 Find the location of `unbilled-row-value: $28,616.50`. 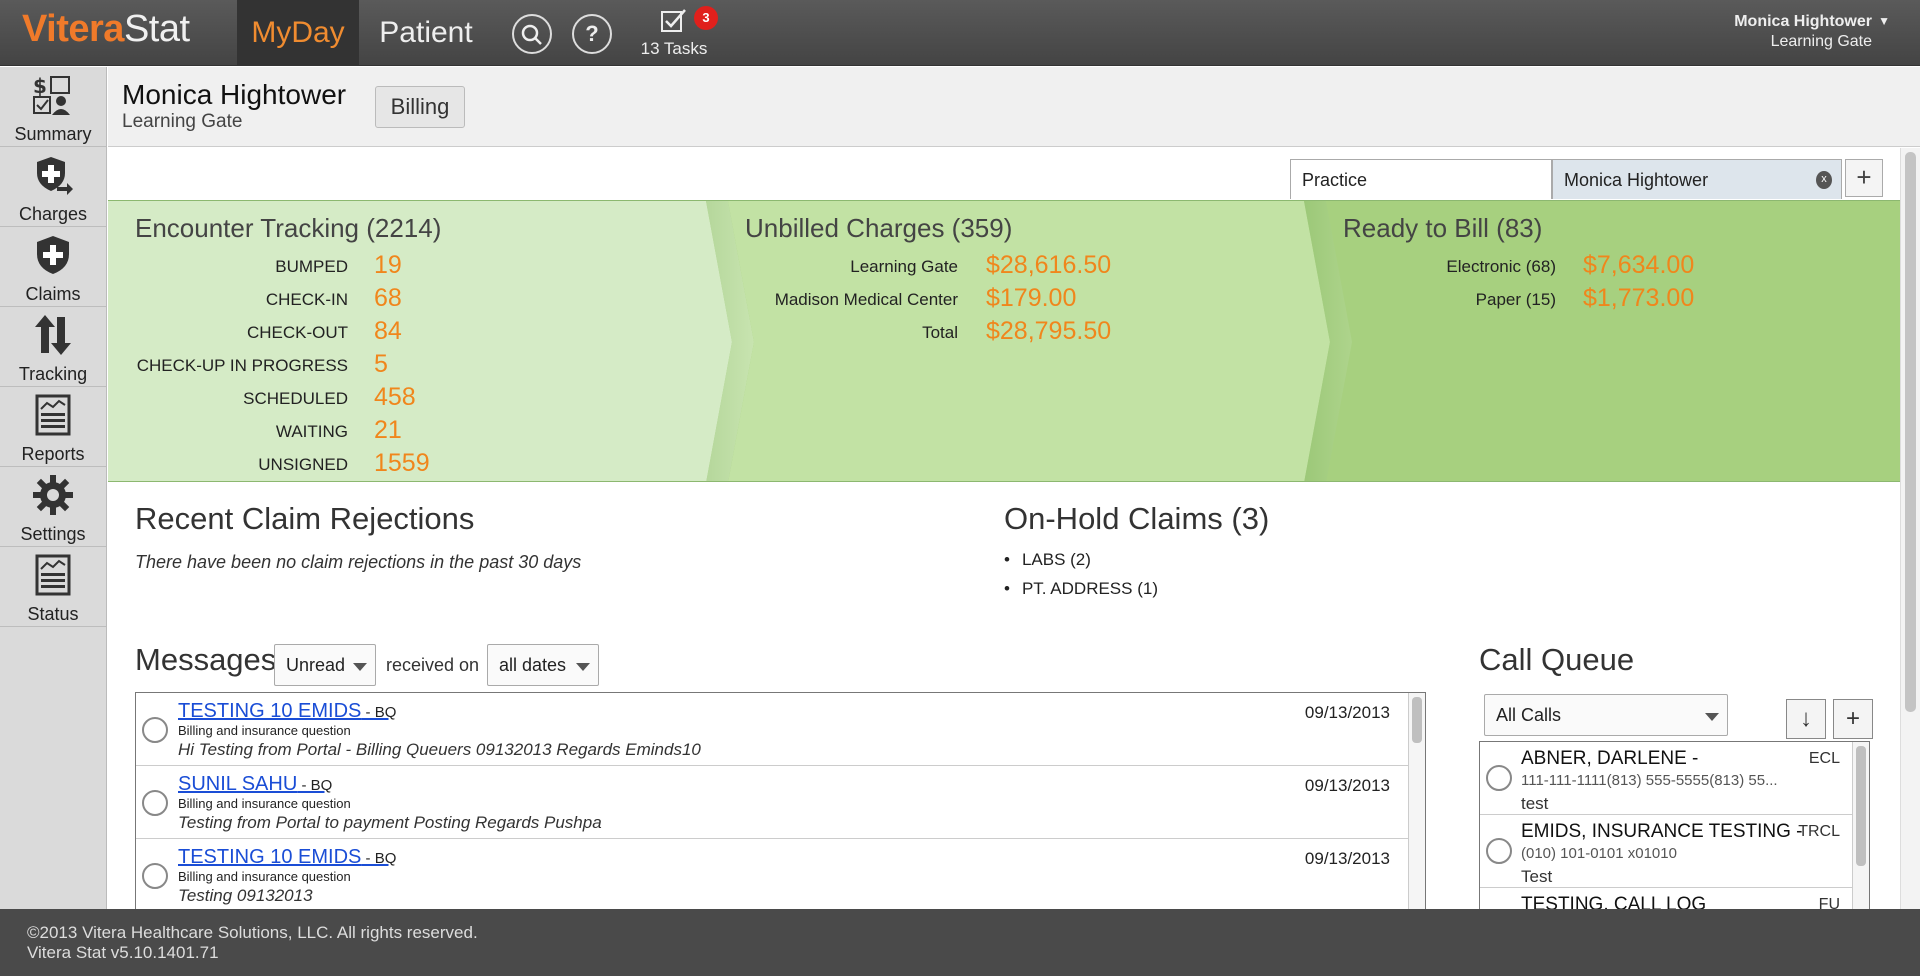

unbilled-row-value: $28,616.50 is located at coordinates (1048, 265).